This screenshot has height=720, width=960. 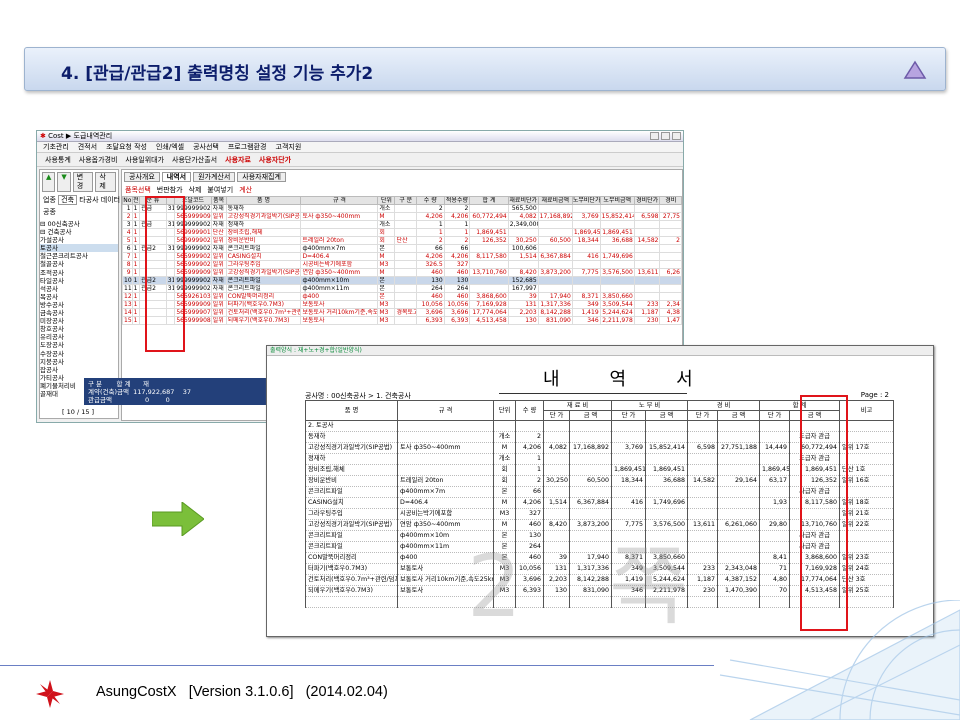 What do you see at coordinates (83, 182) in the screenshot?
I see `change-button: 변경` at bounding box center [83, 182].